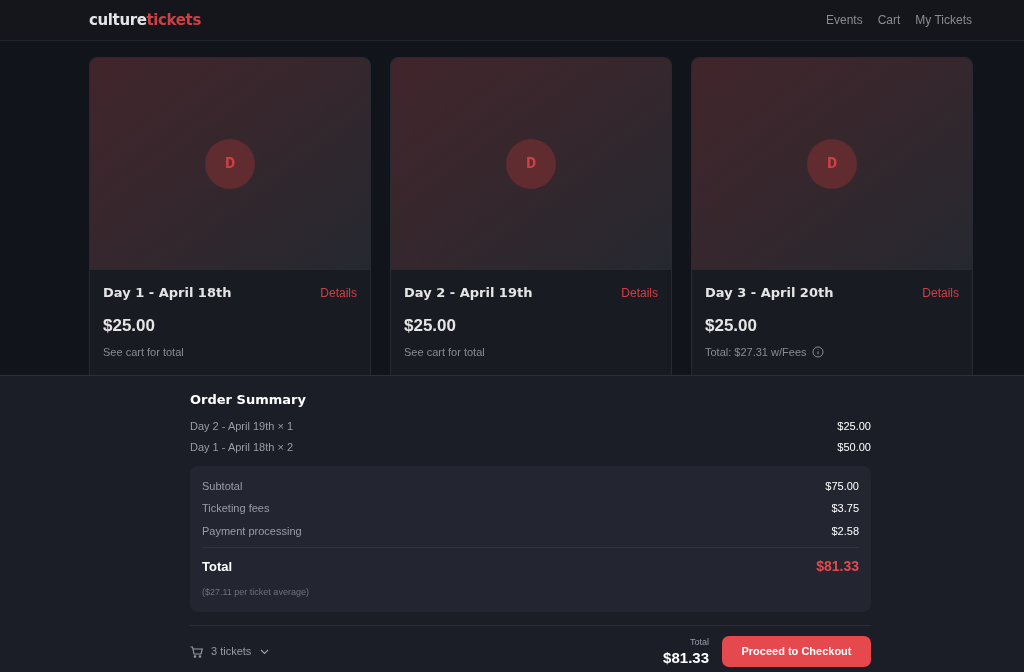 The image size is (1024, 672). What do you see at coordinates (686, 658) in the screenshot?
I see `footer-total: $81.33` at bounding box center [686, 658].